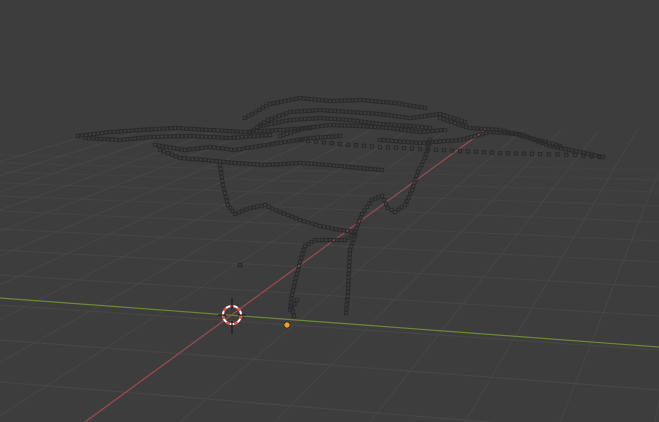  What do you see at coordinates (232, 316) in the screenshot?
I see `3d-cursor-icon` at bounding box center [232, 316].